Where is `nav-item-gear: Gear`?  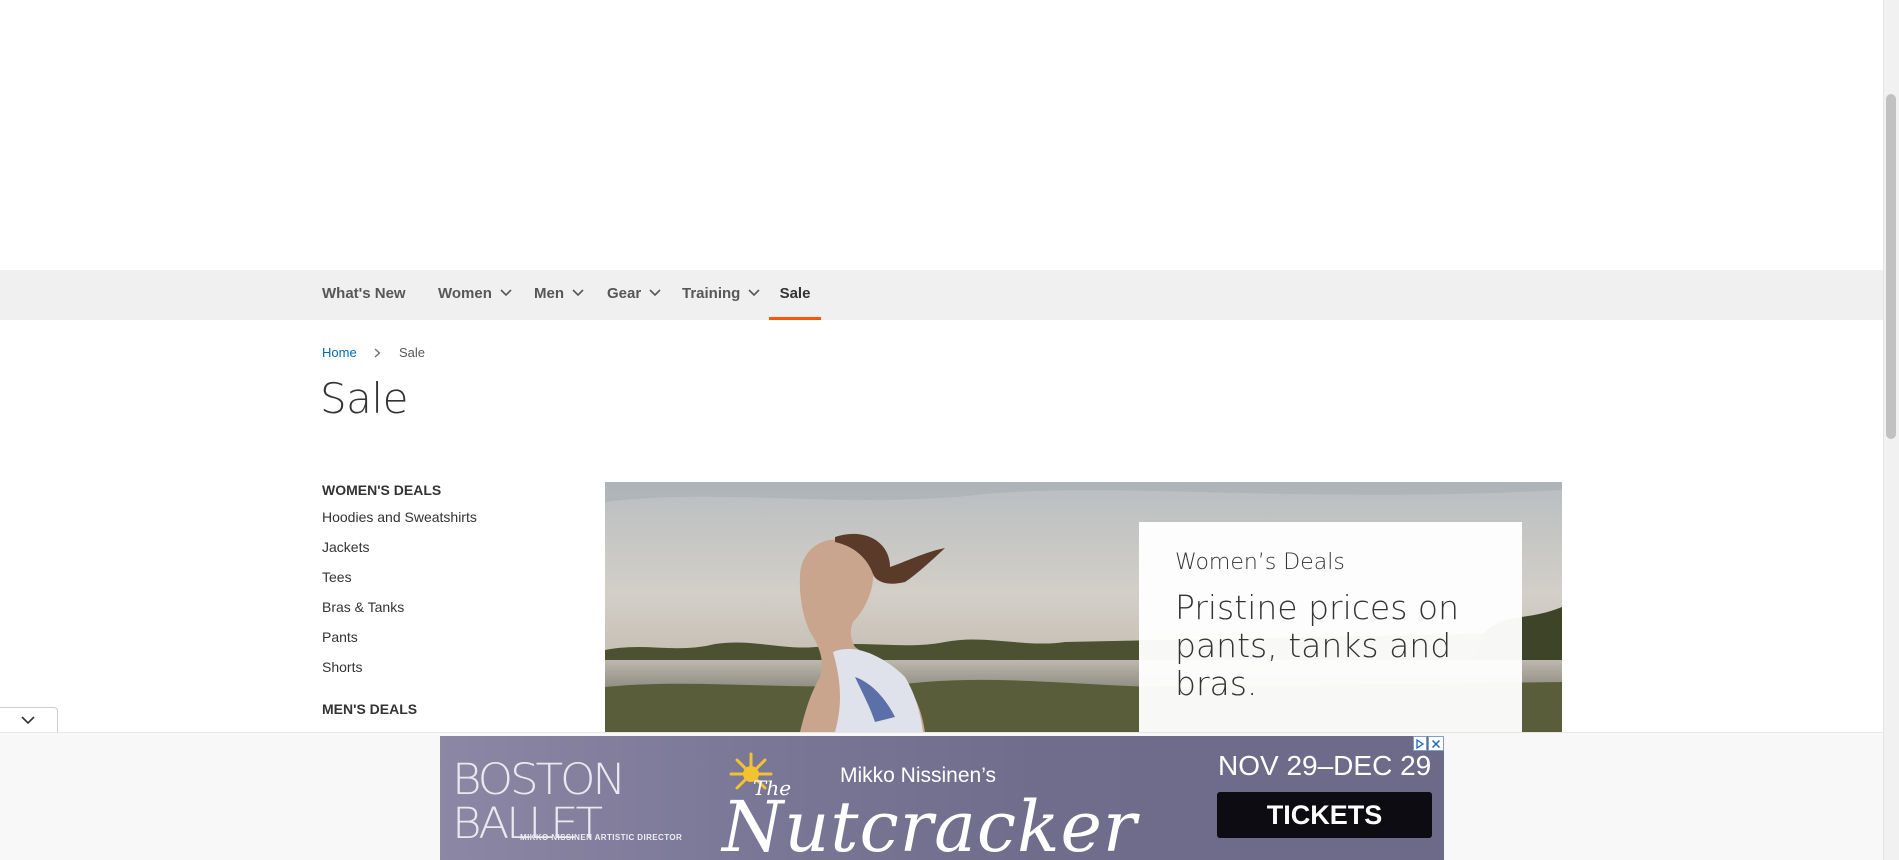 nav-item-gear: Gear is located at coordinates (634, 295).